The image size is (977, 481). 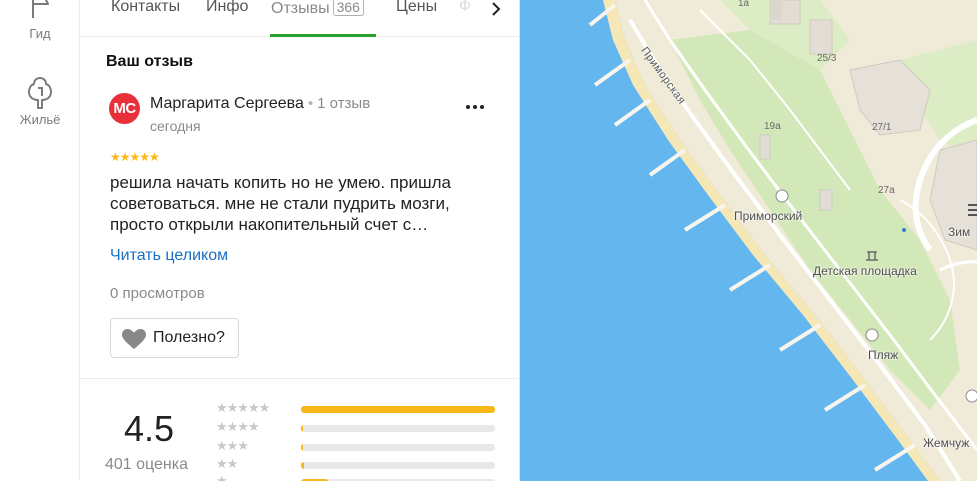 What do you see at coordinates (768, 216) in the screenshot?
I see `map-poi-primorsky: Приморский` at bounding box center [768, 216].